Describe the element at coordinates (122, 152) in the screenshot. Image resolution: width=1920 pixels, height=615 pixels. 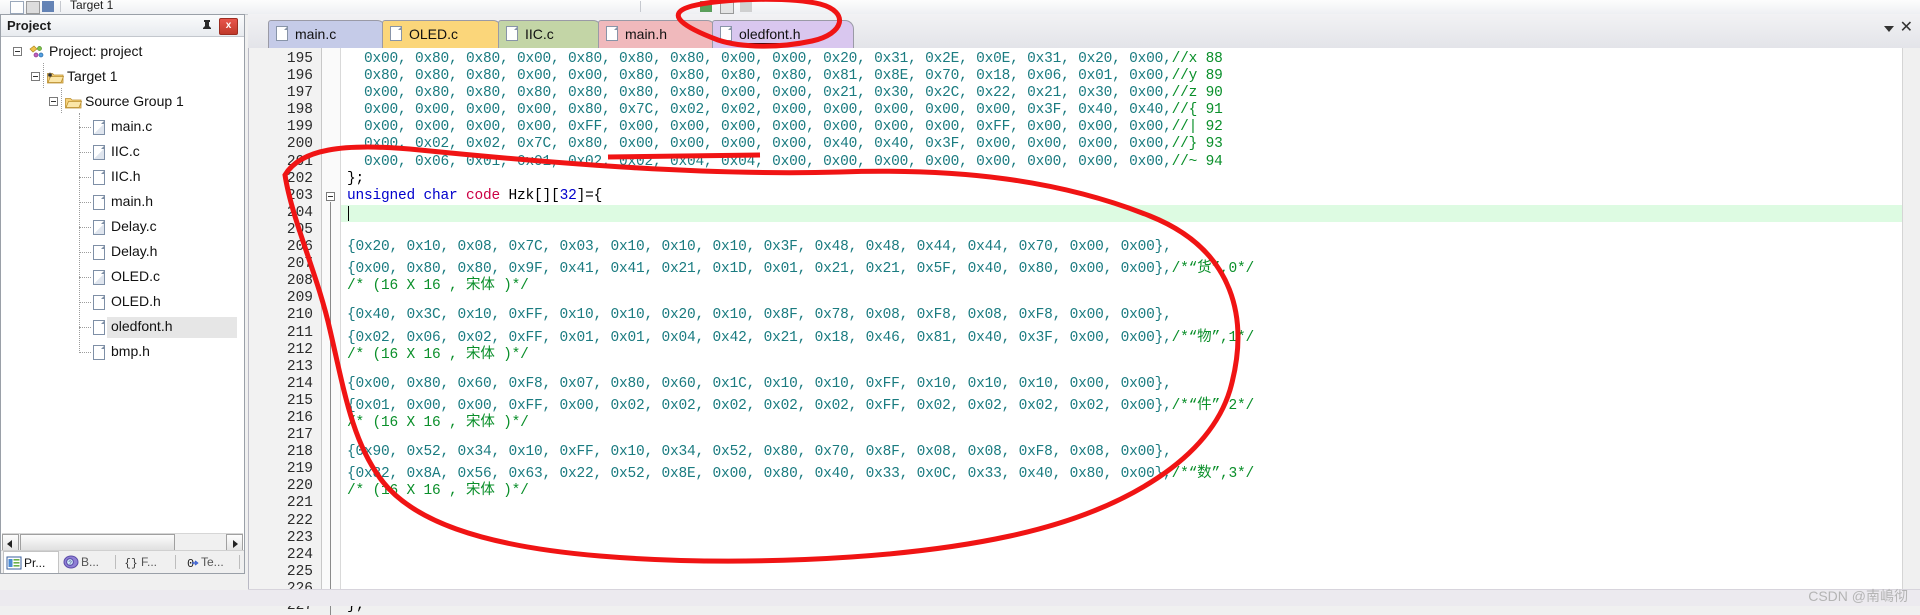
I see `tree-node-file-iic-c: IIC.c` at that location.